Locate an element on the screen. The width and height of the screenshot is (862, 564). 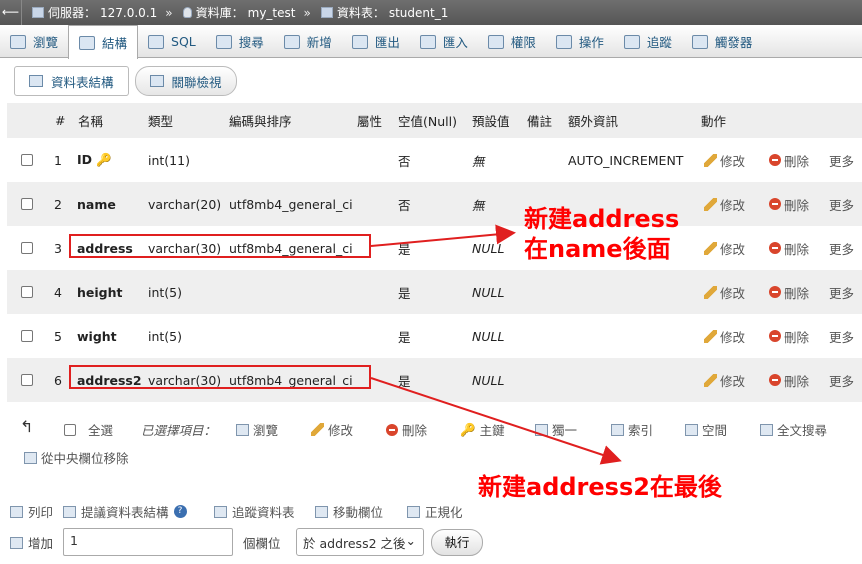
annotation-note-2: 新建address2在最後 is located at coordinates (600, 487).